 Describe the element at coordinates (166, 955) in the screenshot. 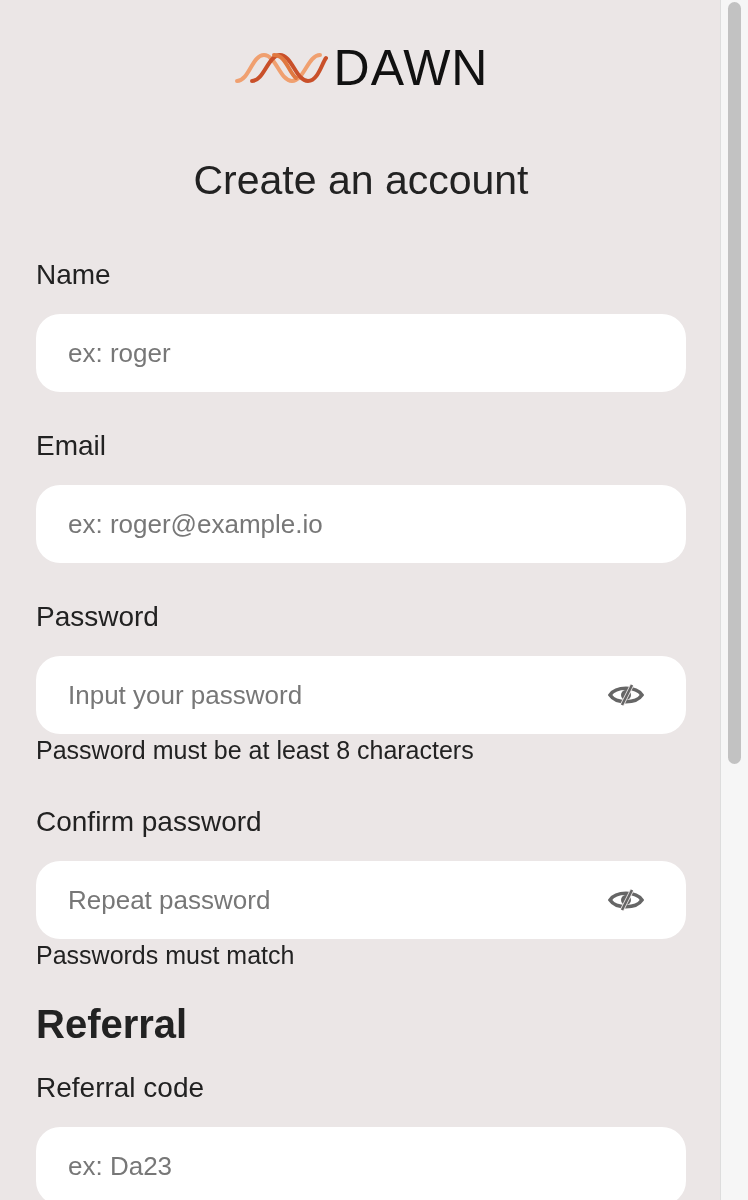

I see `field-hint: Passwords must match` at that location.